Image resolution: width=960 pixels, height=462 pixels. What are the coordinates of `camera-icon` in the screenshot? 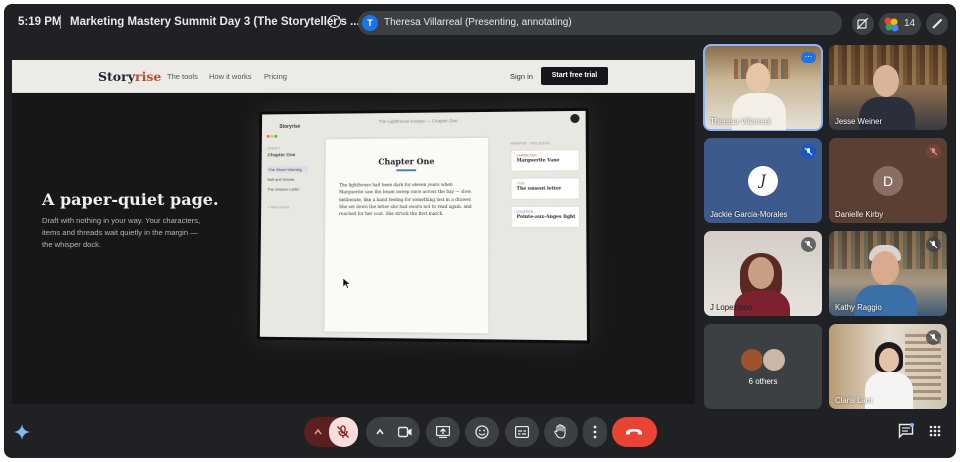 It's located at (405, 432).